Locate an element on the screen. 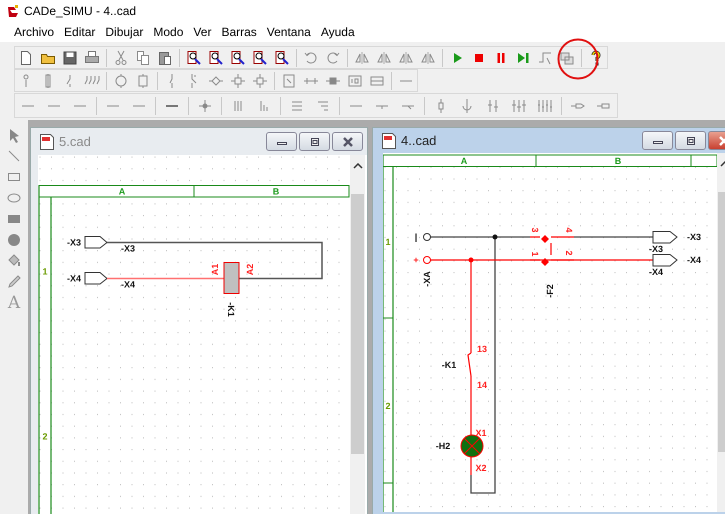 Image resolution: width=725 pixels, height=514 pixels. redo-icon is located at coordinates (333, 58).